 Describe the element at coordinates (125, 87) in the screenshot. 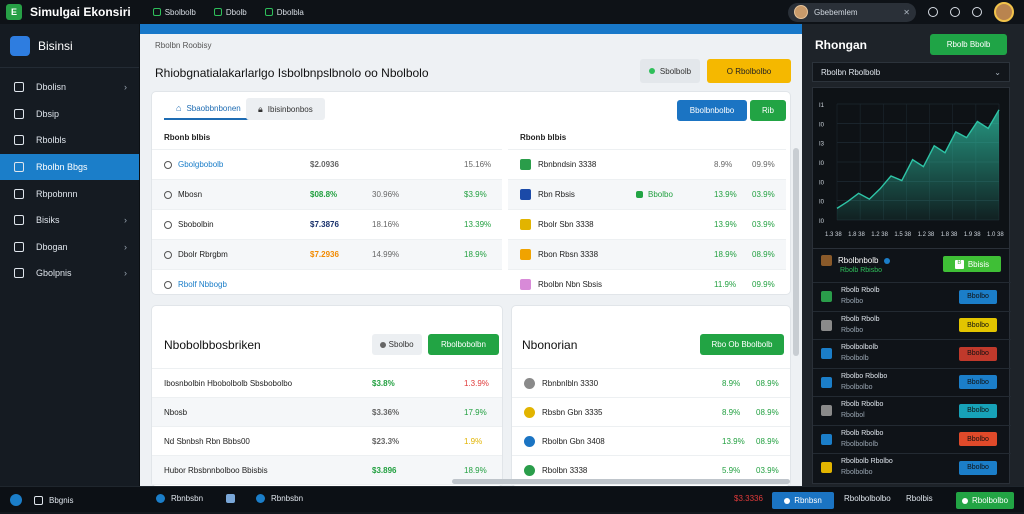

I see `chevron-right-icon: ›` at that location.